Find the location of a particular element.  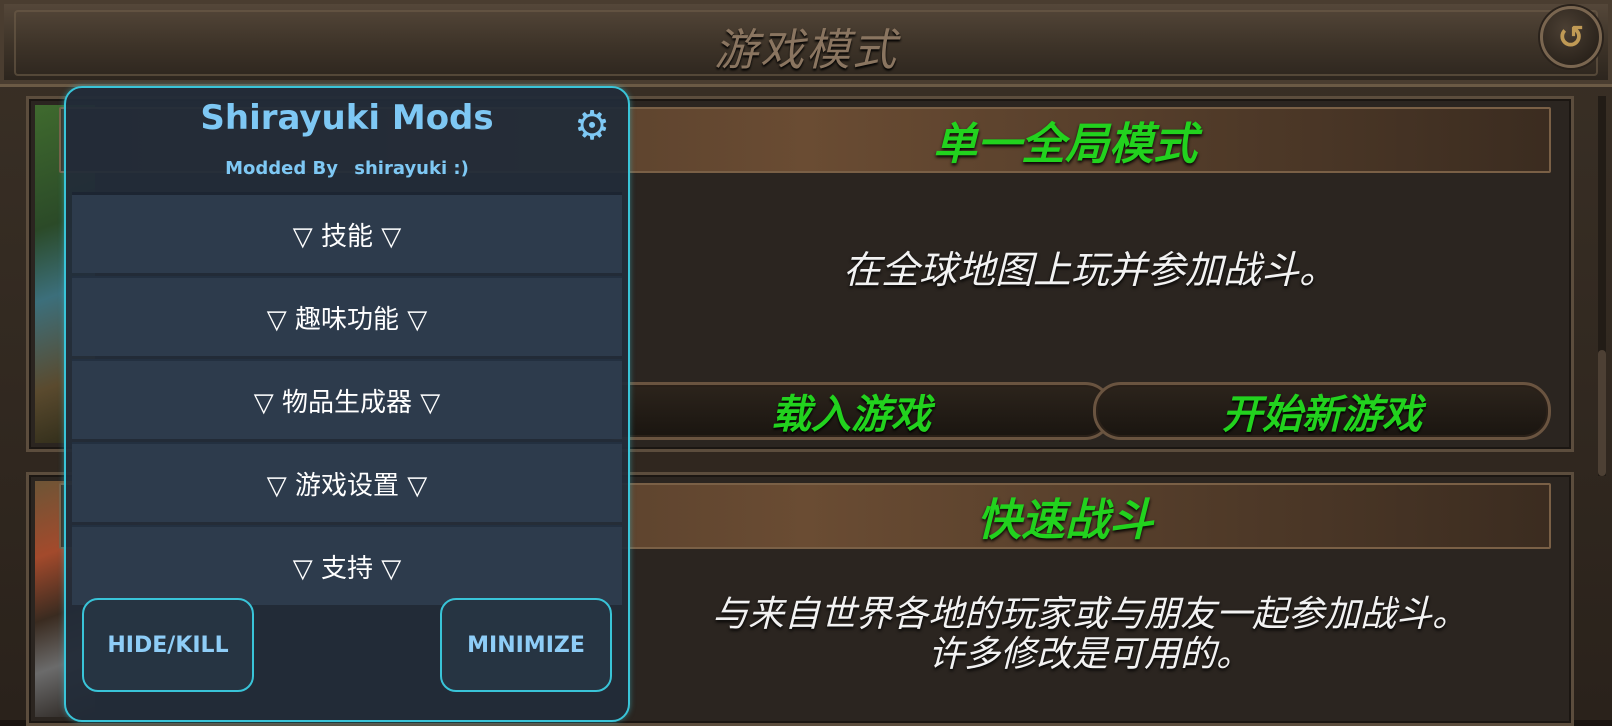

minimize-button: MINIMIZE is located at coordinates (526, 645).